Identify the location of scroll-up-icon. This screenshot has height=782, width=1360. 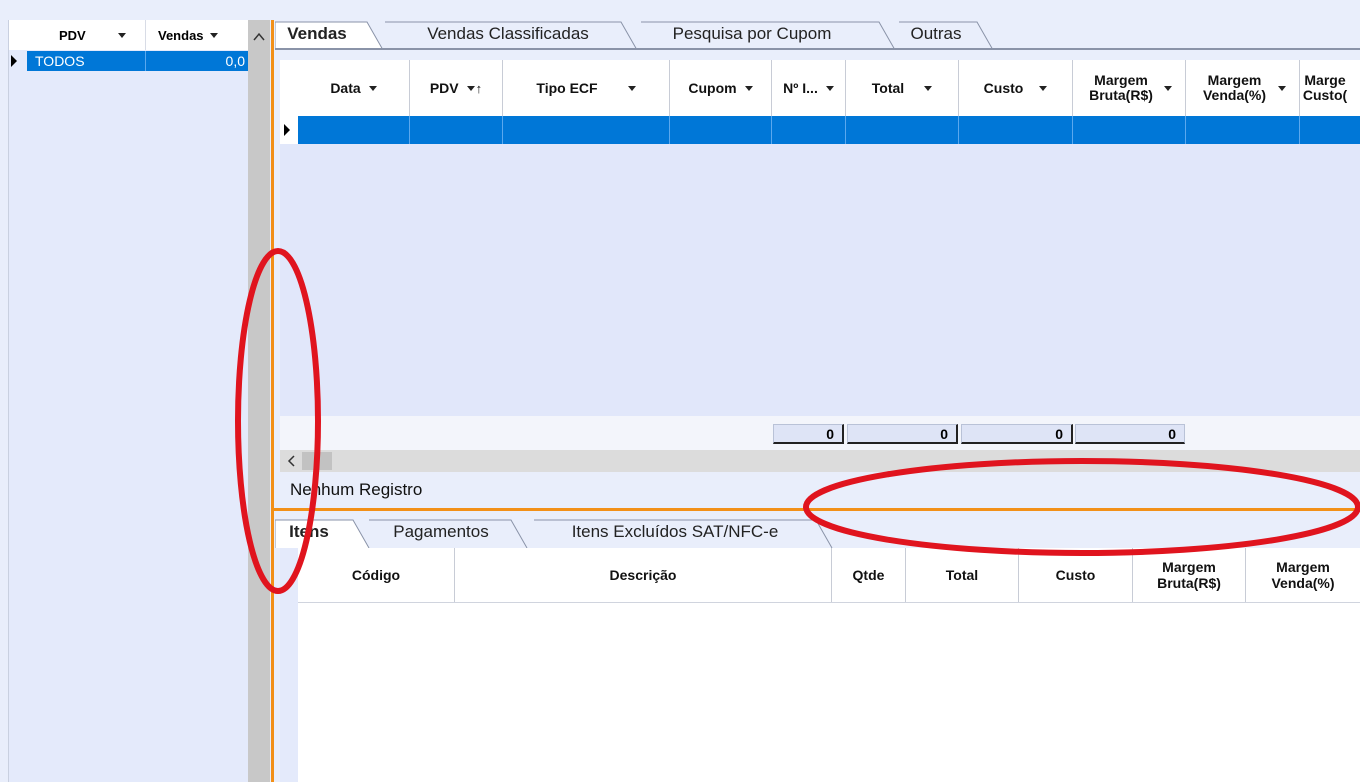
(259, 37).